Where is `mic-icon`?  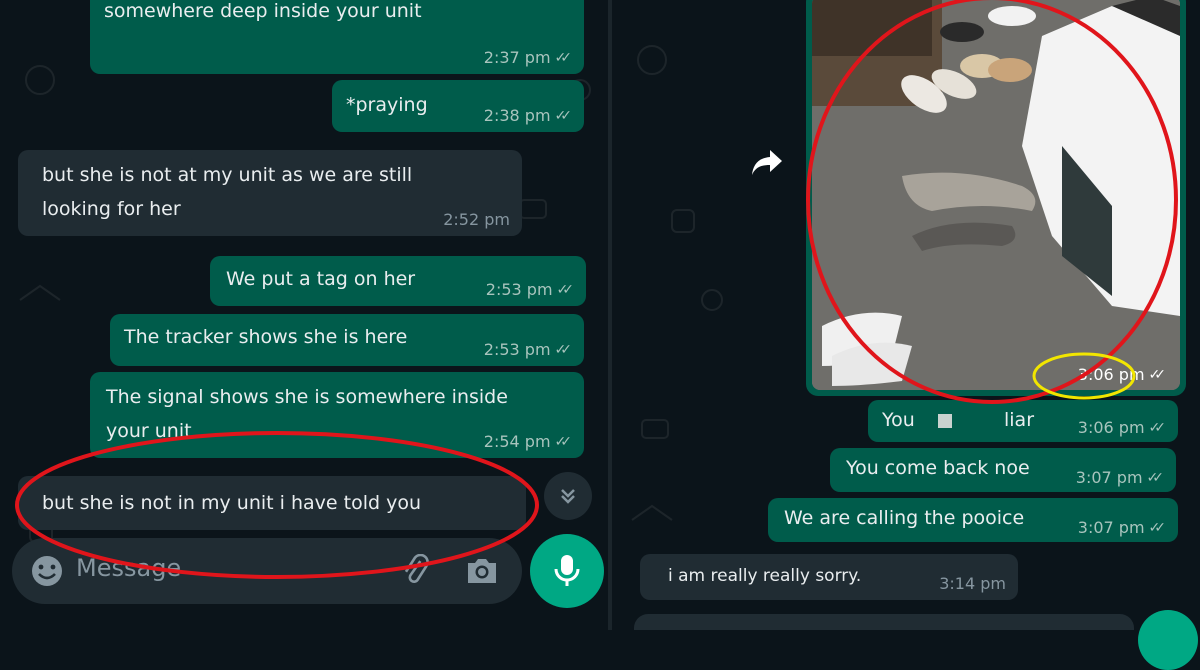 mic-icon is located at coordinates (567, 570).